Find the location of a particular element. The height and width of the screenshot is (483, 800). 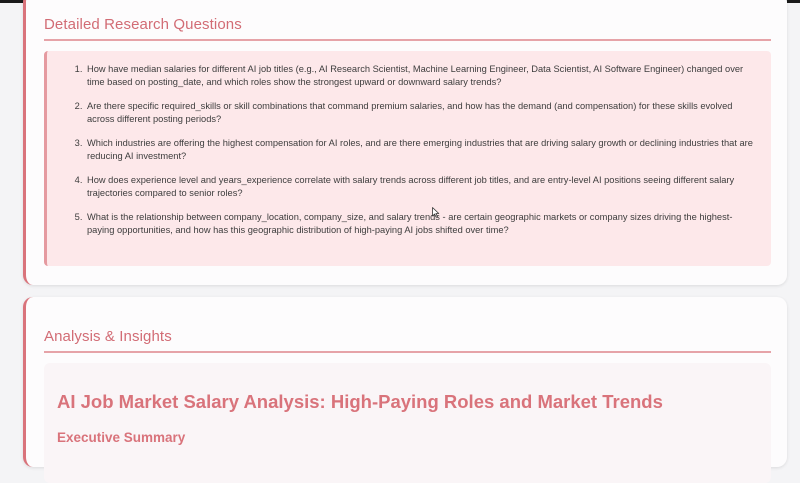

research-questions-title: Detailed Research Questions is located at coordinates (143, 24).